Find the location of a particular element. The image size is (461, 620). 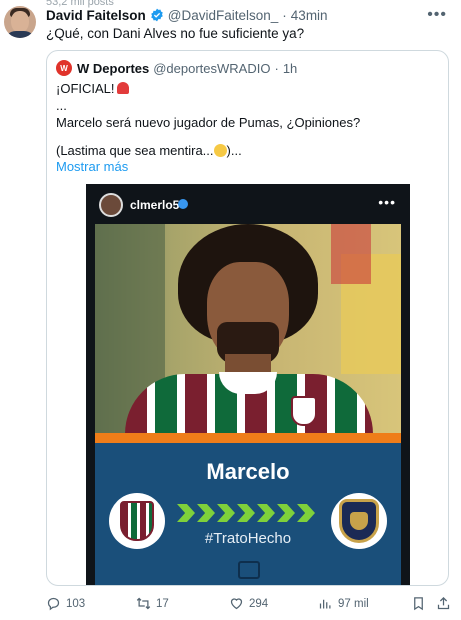

reply-button: 103 is located at coordinates (65, 603).